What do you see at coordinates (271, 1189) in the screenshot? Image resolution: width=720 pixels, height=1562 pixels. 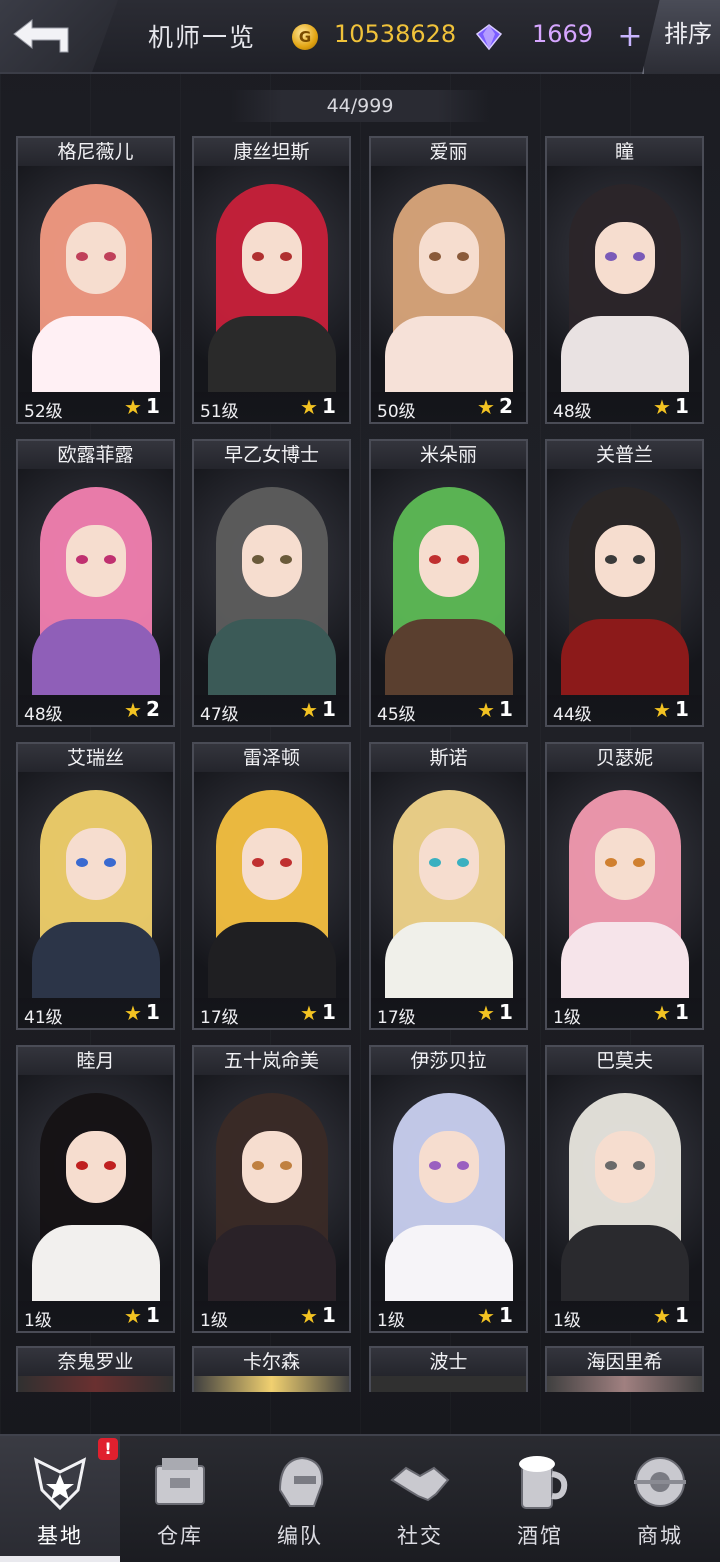 I see `pilot-card: 五十岚命美 1级 ★ 1` at bounding box center [271, 1189].